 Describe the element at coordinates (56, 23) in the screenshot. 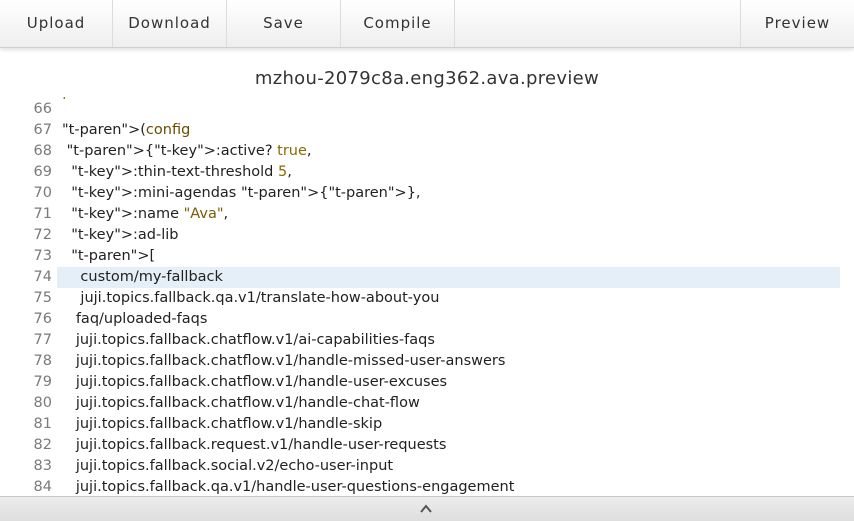

I see `upload-button: Upload` at that location.